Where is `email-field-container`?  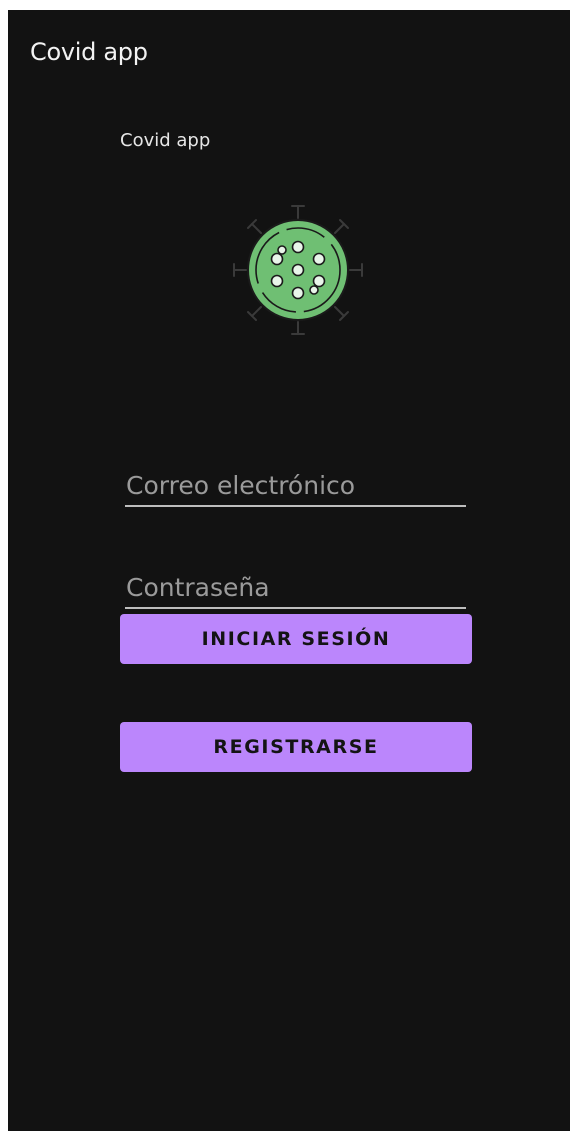 email-field-container is located at coordinates (295, 486).